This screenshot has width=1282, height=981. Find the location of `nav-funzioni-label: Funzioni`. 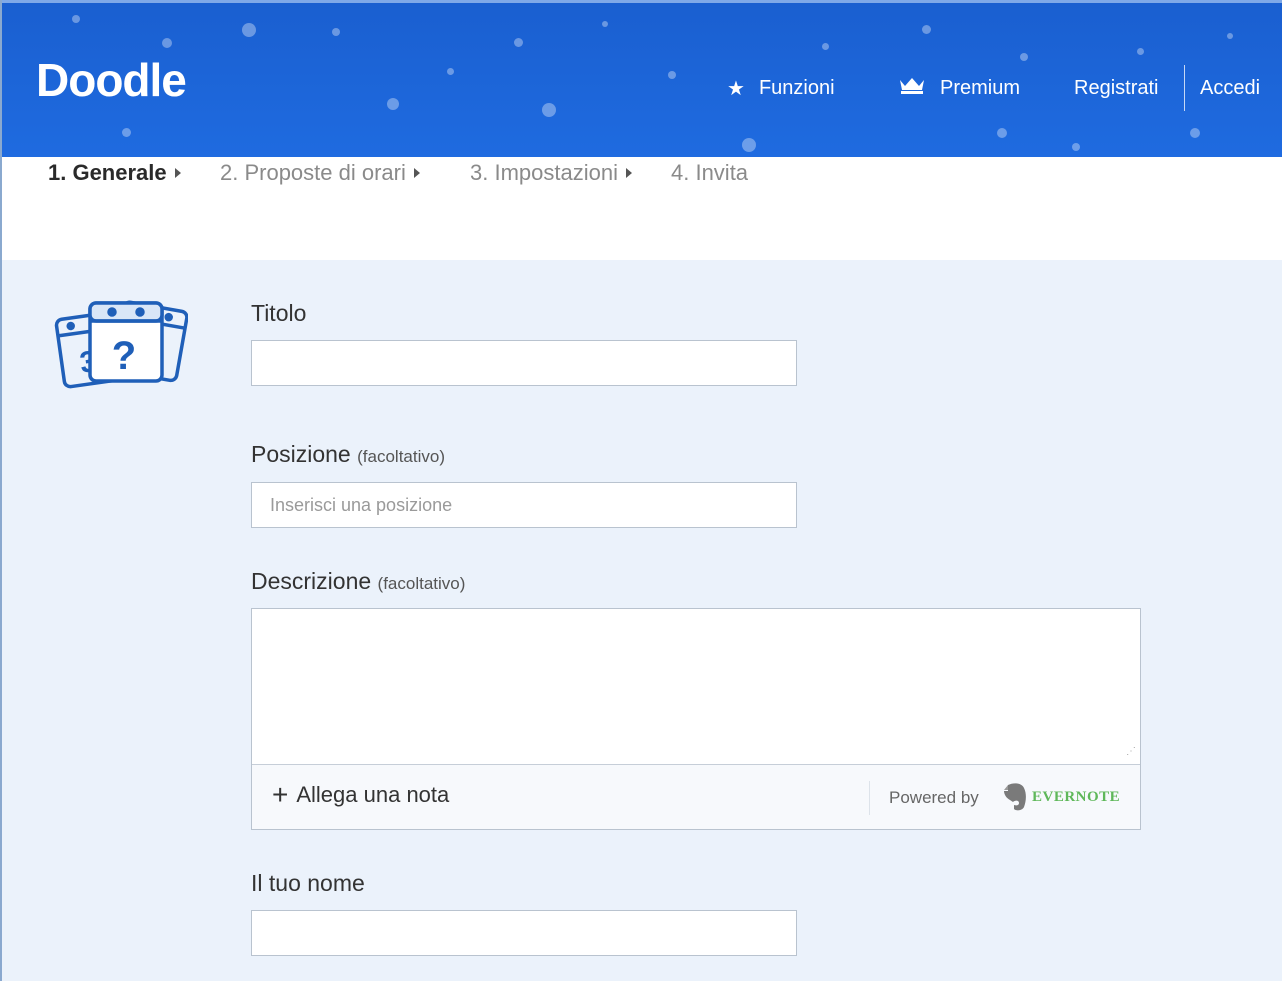

nav-funzioni-label: Funzioni is located at coordinates (796, 87).